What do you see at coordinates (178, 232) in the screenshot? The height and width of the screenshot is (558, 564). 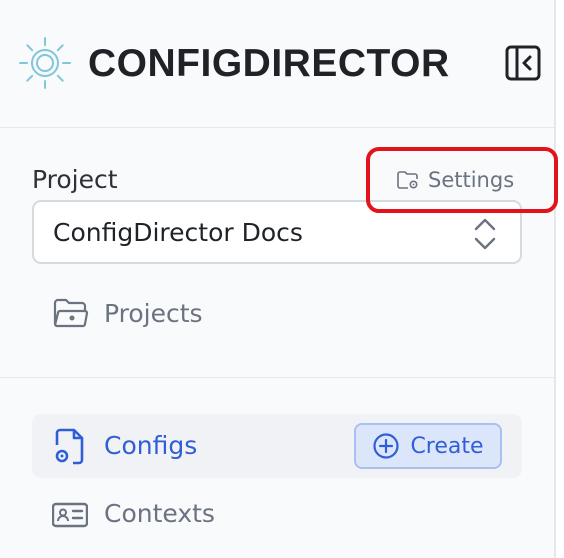 I see `project-select-value: ConfigDirector Docs` at bounding box center [178, 232].